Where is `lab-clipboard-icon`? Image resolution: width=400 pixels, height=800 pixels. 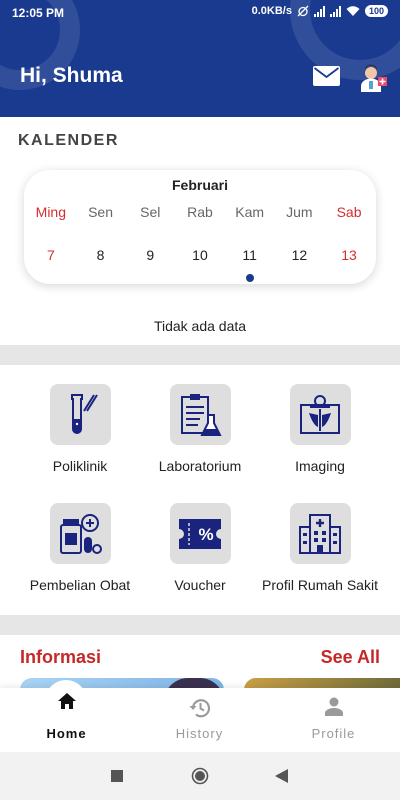
lab-clipboard-icon is located at coordinates (201, 414).